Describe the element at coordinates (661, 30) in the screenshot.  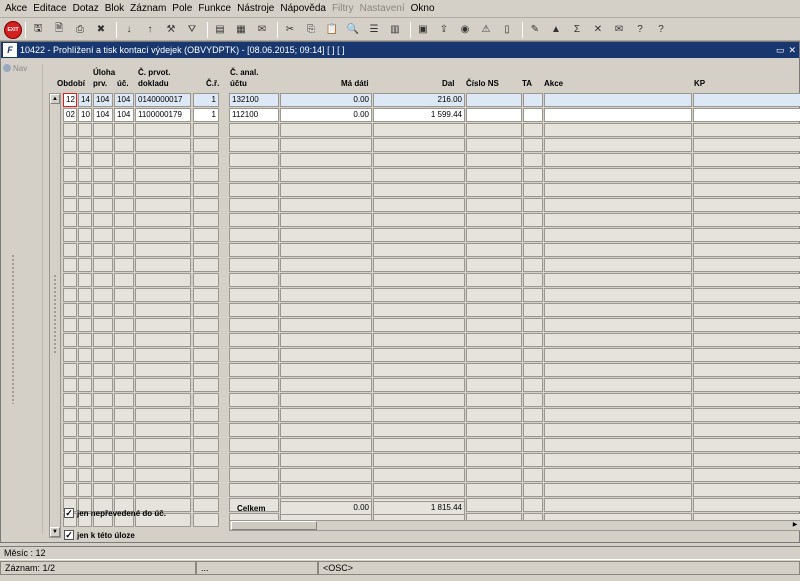
I see `context-help-icon: ?` at that location.